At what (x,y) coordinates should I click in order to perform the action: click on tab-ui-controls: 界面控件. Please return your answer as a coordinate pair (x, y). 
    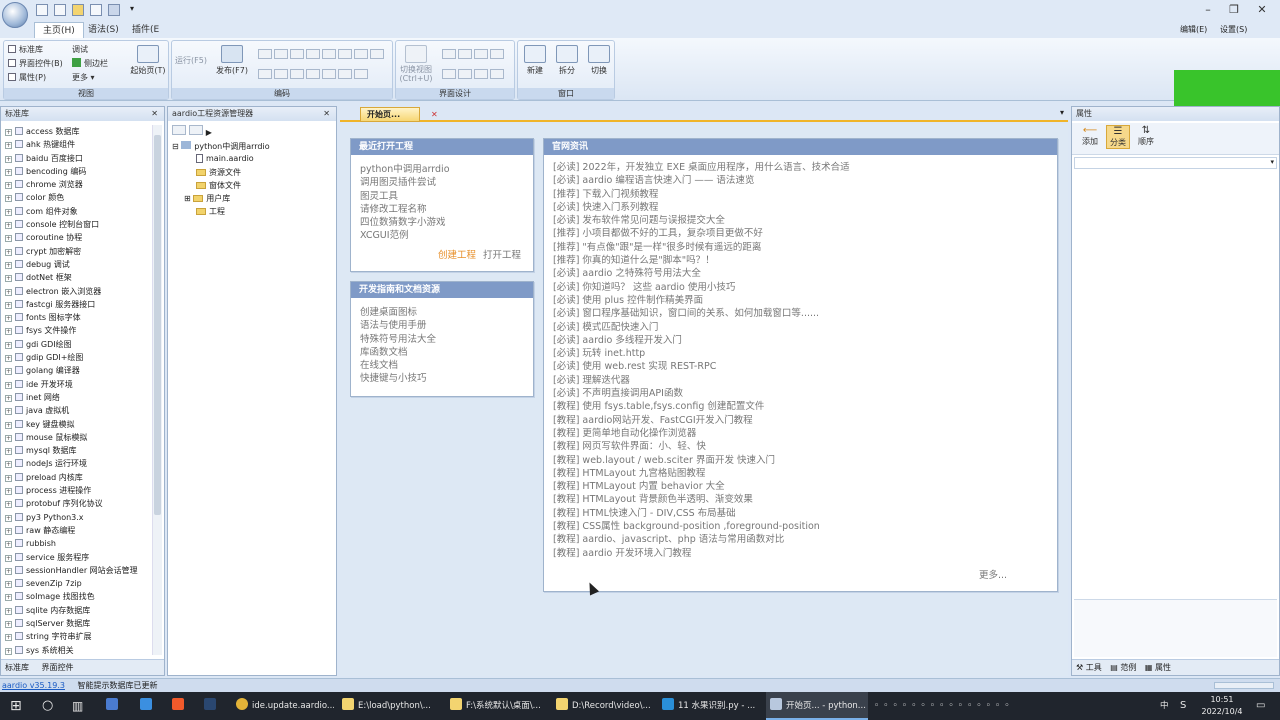
    Looking at the image, I should click on (58, 667).